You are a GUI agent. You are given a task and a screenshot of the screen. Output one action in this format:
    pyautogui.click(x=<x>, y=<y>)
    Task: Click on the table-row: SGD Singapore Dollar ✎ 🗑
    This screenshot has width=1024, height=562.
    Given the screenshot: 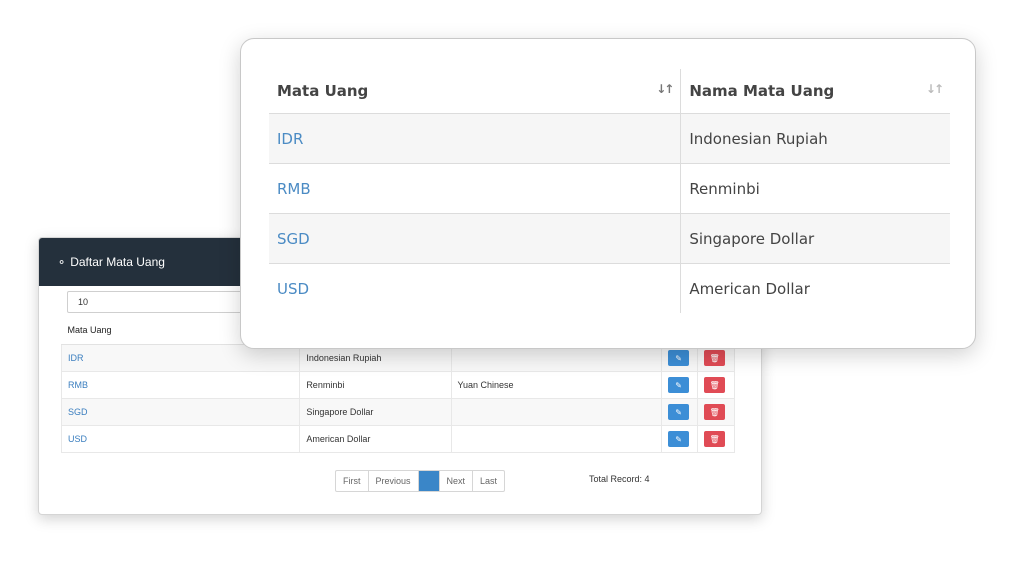 What is the action you would take?
    pyautogui.click(x=397, y=412)
    